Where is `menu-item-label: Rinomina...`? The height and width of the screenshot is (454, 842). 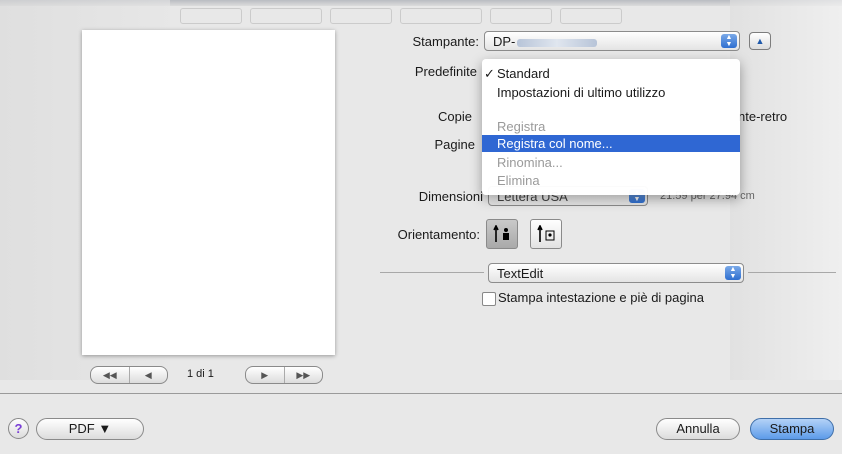 menu-item-label: Rinomina... is located at coordinates (530, 162).